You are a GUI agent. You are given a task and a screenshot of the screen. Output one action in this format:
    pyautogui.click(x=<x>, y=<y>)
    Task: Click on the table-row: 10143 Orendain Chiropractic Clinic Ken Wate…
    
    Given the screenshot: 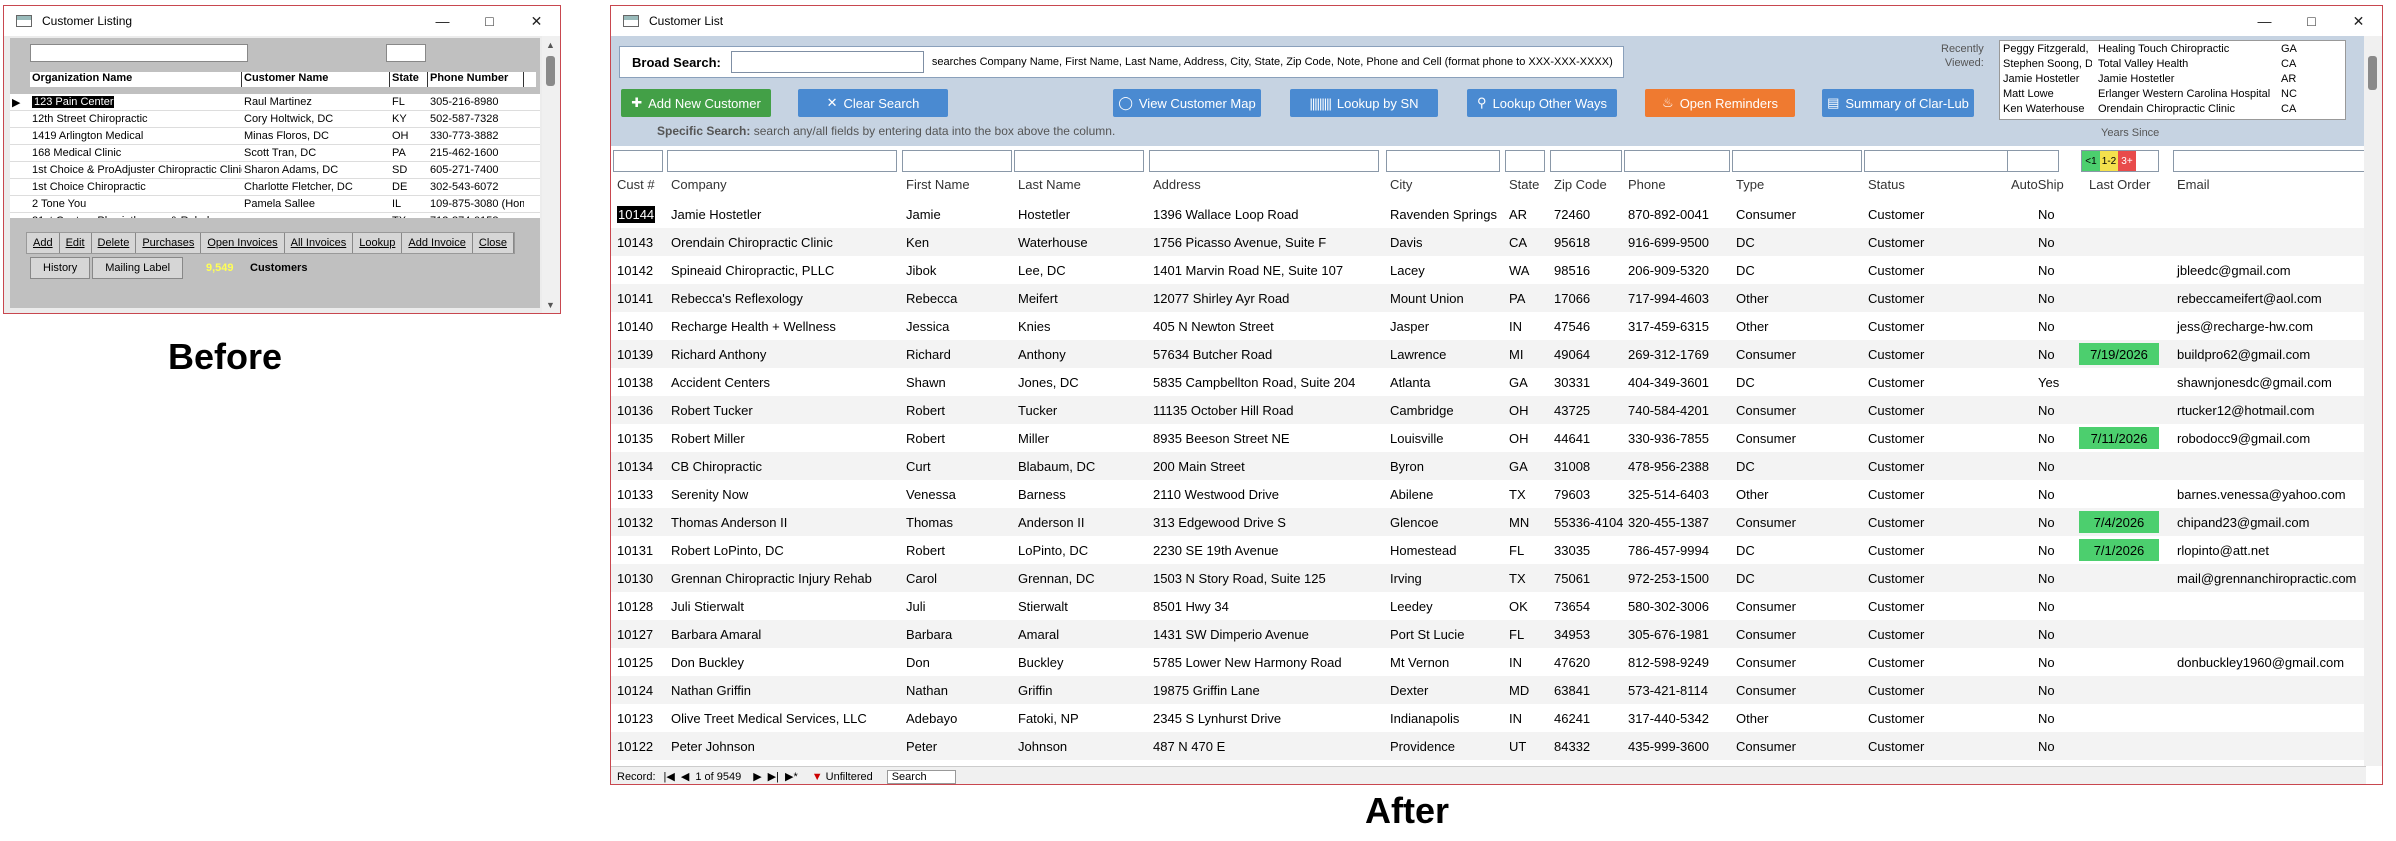 What is the action you would take?
    pyautogui.click(x=1488, y=242)
    